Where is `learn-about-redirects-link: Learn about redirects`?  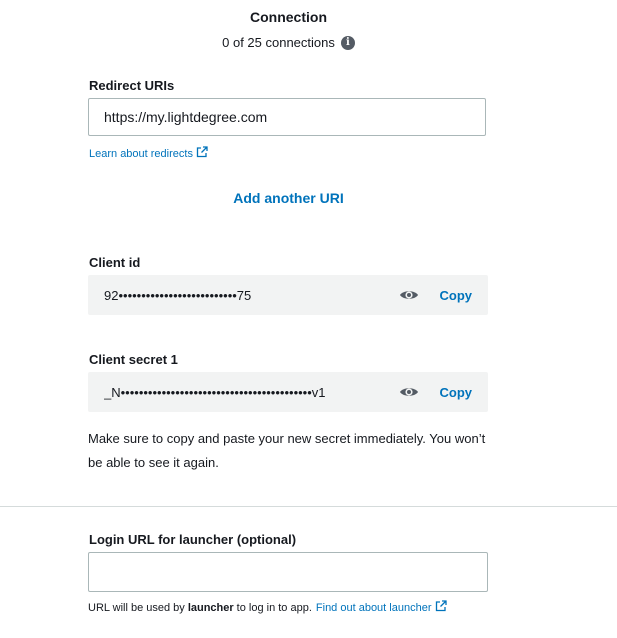
learn-about-redirects-link: Learn about redirects is located at coordinates (148, 153).